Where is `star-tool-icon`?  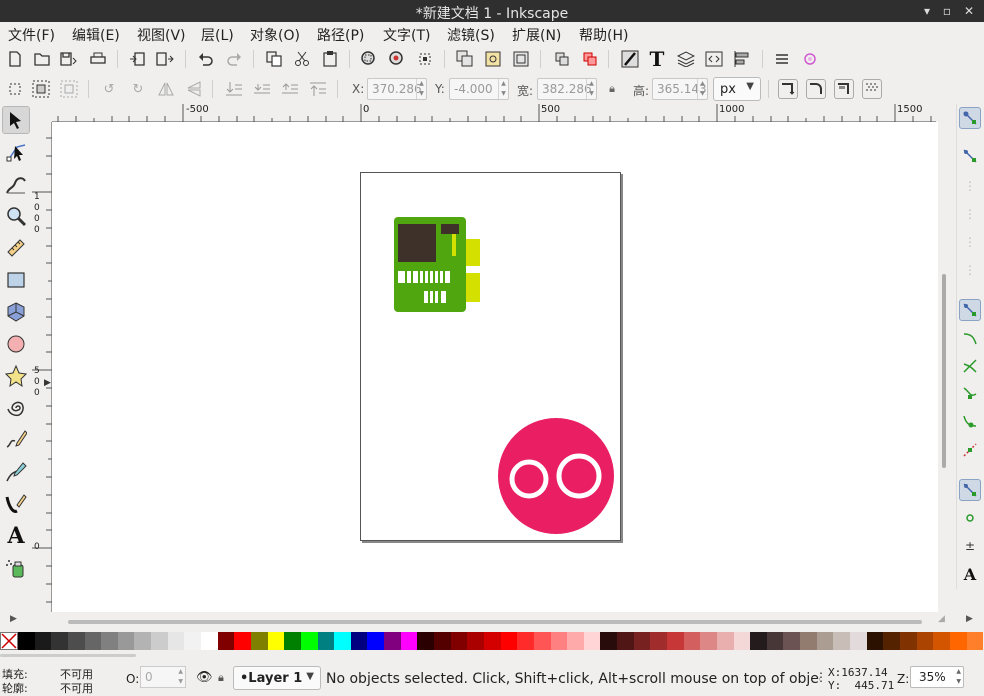
star-tool-icon is located at coordinates (16, 376).